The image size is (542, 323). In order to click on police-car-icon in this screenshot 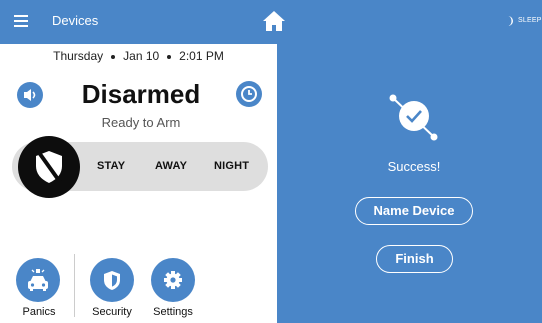, I will do `click(38, 280)`.